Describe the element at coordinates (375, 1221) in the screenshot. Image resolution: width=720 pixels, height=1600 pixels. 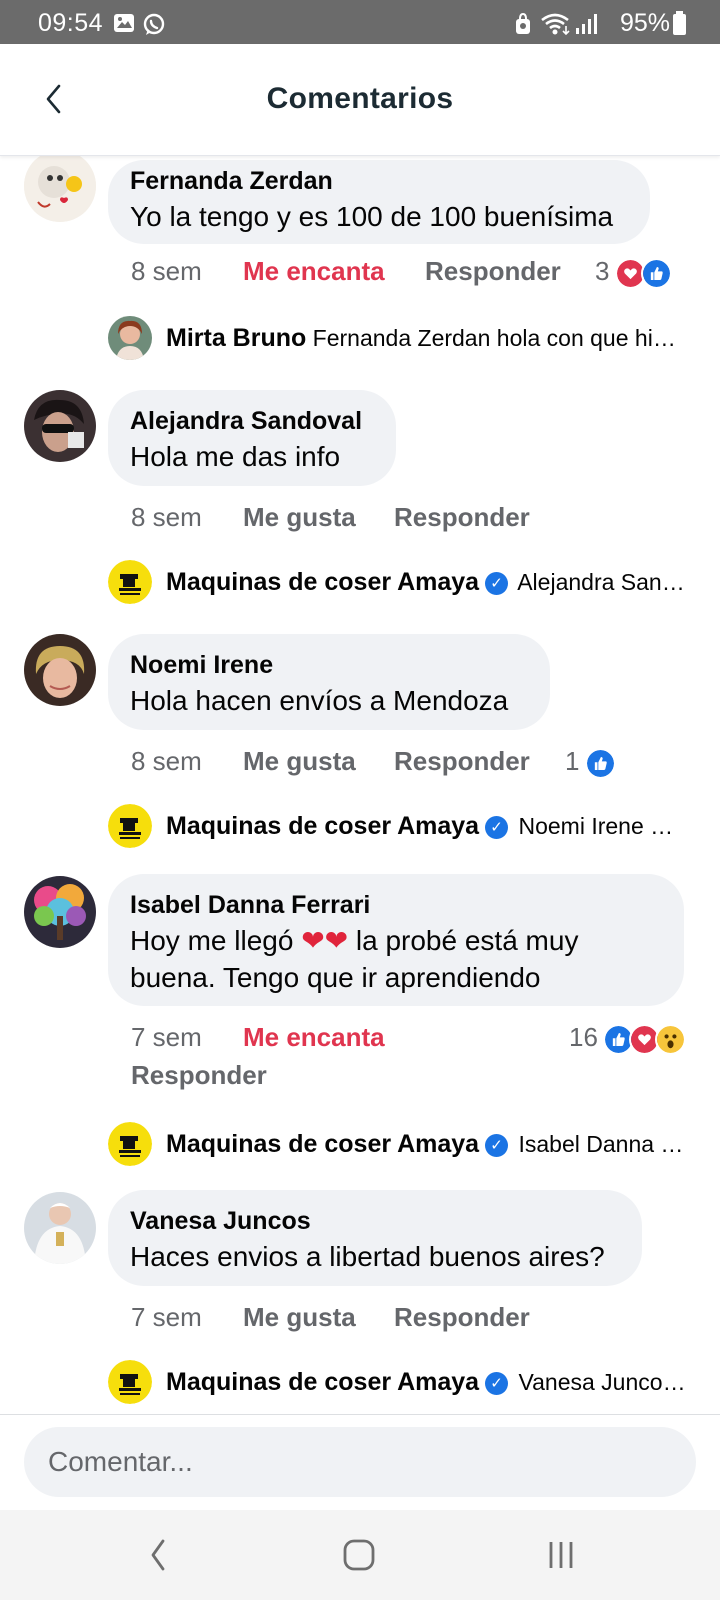
I see `comment-author: Vanesa Juncos` at that location.